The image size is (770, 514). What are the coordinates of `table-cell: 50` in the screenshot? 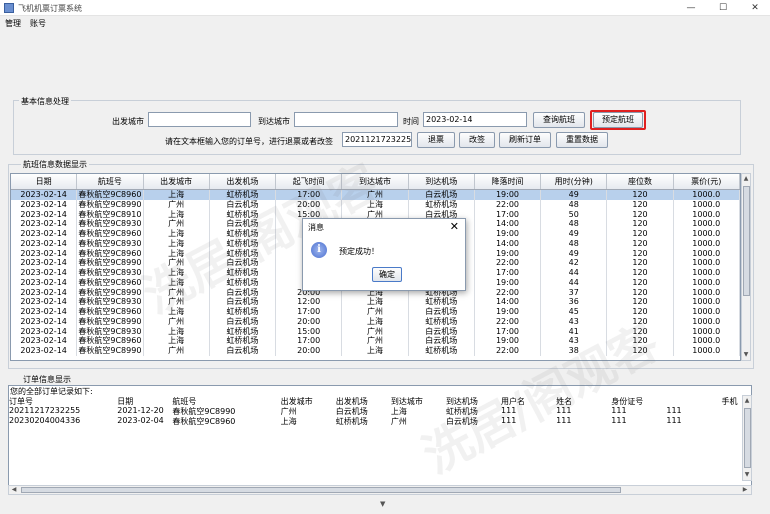 It's located at (574, 214).